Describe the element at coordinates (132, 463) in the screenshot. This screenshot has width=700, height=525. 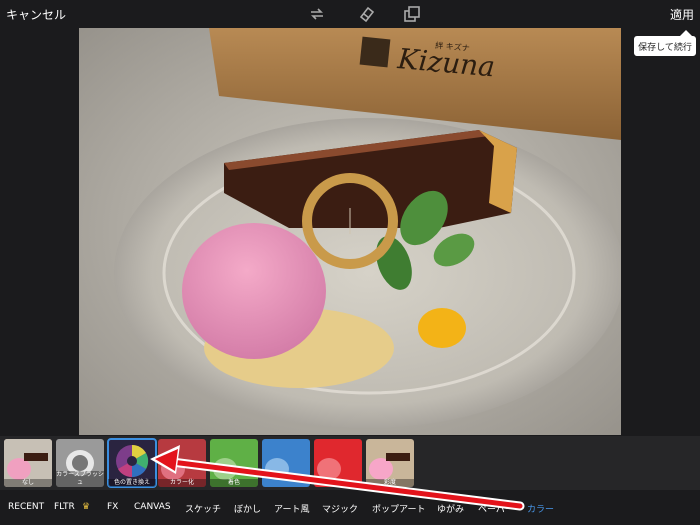
I see `filter-thumb-color-replace: 色の置き換え` at that location.